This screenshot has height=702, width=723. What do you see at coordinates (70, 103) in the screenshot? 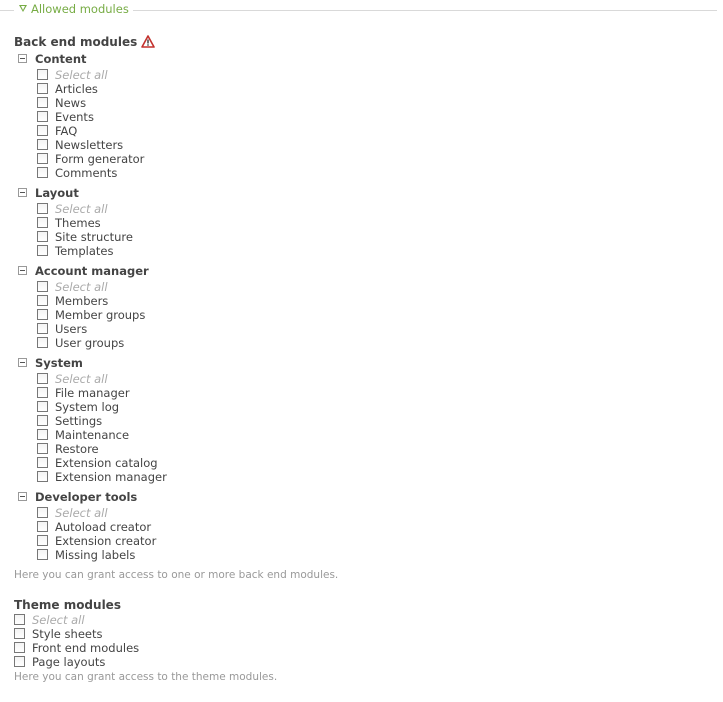
I see `module-label: News` at bounding box center [70, 103].